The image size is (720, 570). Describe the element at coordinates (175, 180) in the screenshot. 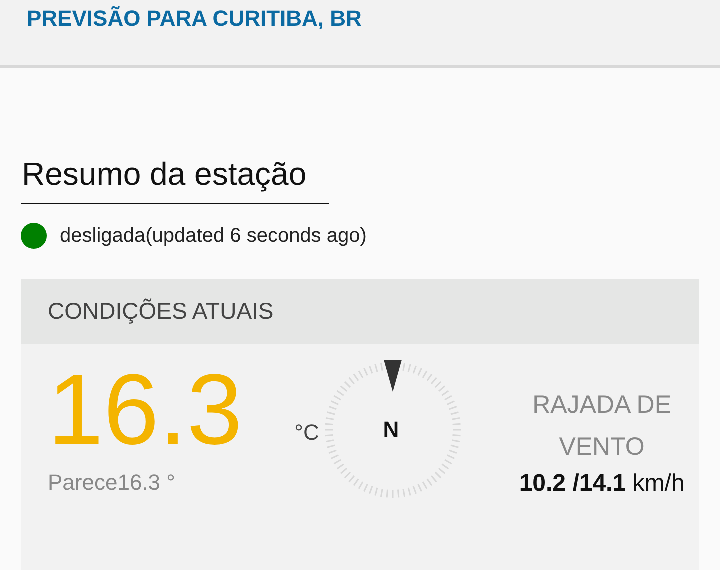

I see `section-title: Resumo da estação` at that location.